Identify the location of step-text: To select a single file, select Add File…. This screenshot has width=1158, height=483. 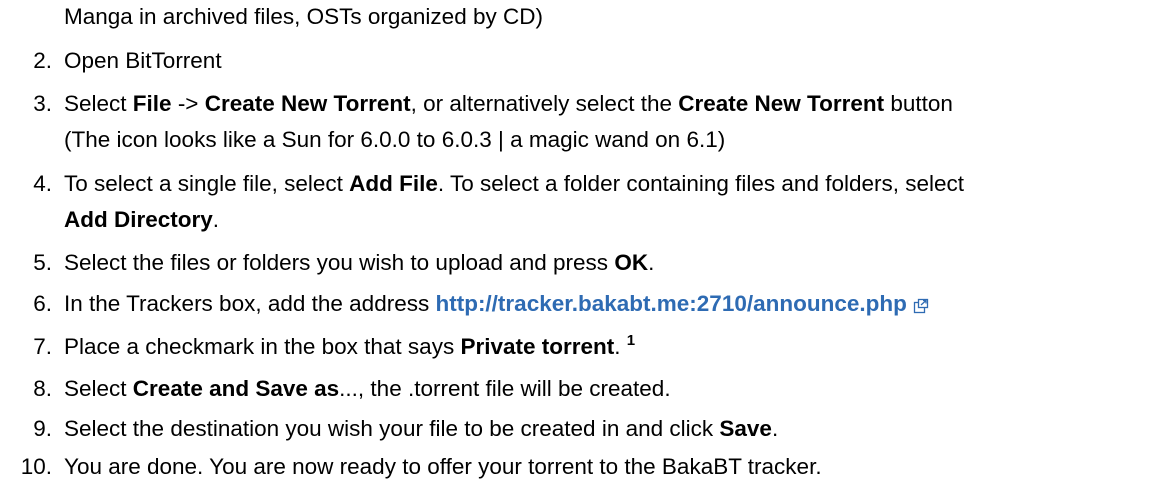
(514, 183).